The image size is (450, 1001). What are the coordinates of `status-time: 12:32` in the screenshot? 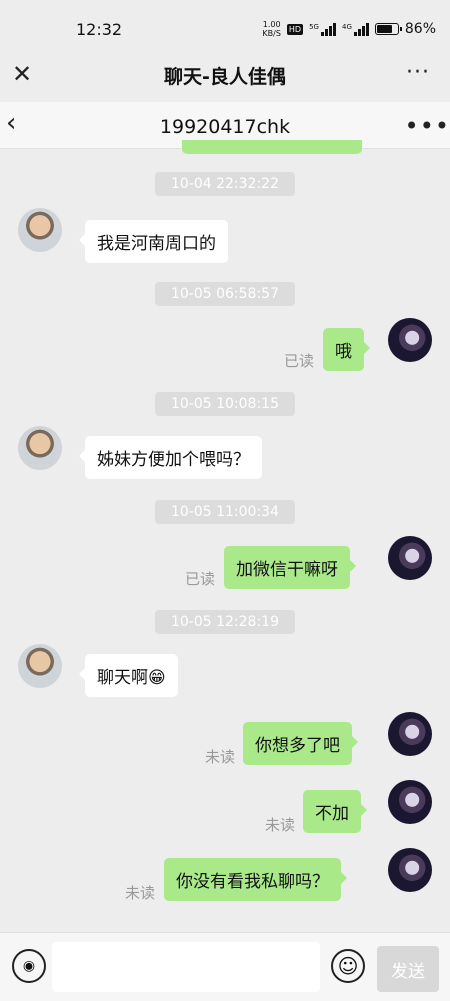 It's located at (99, 29).